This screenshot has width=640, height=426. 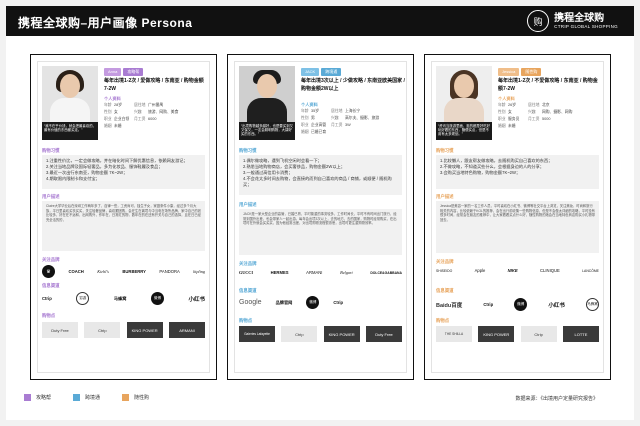 I want to click on channel-logo: 穷游, so click(x=83, y=298).